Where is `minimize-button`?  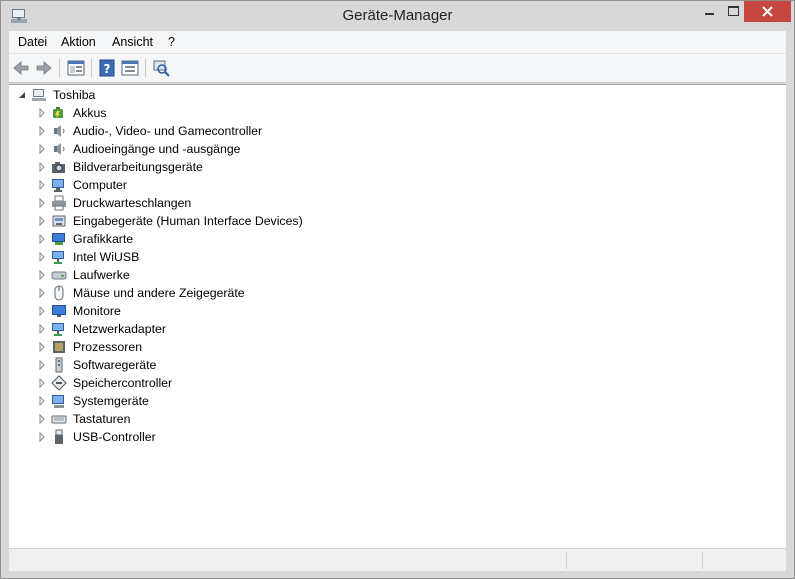
minimize-button is located at coordinates (709, 11).